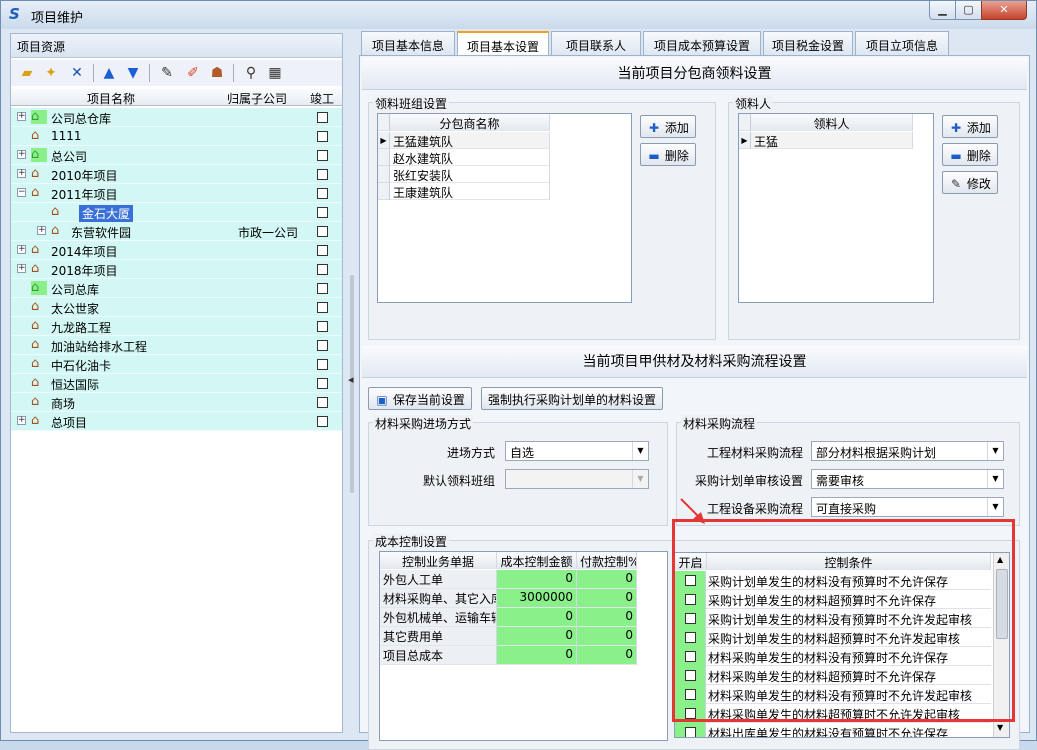  I want to click on flow1-select: 部分材料根据采购计划 ▼, so click(907, 451).